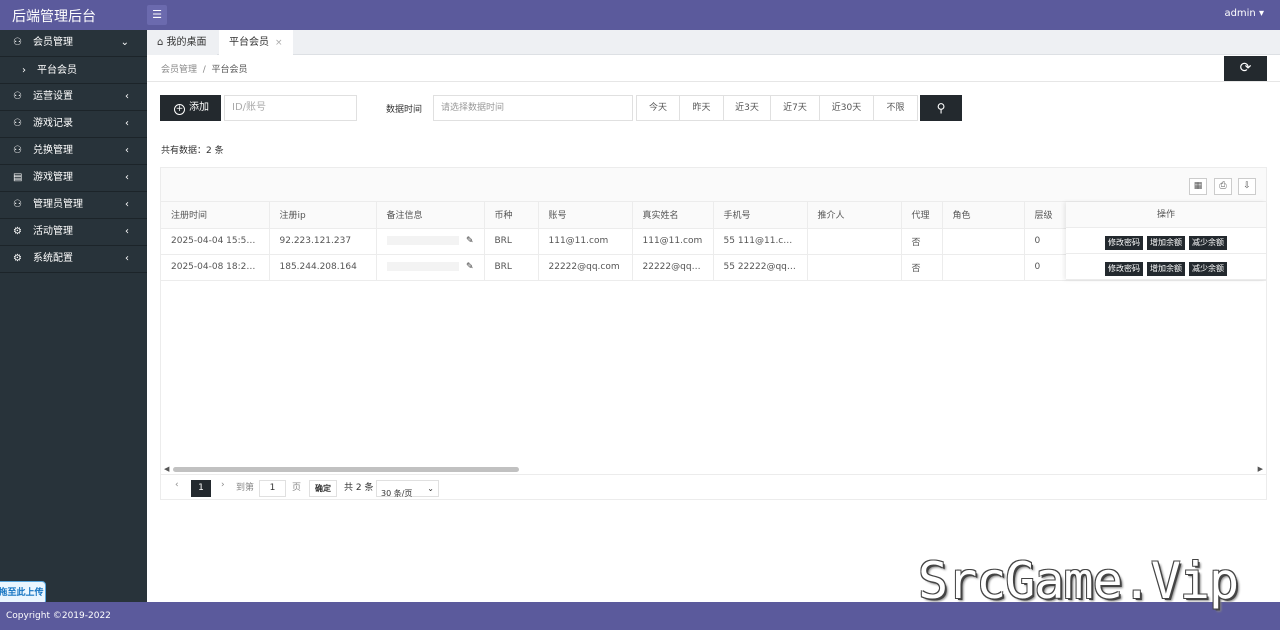 The height and width of the screenshot is (630, 1280). I want to click on page-size-select: 30 条/页 ⌄, so click(407, 489).